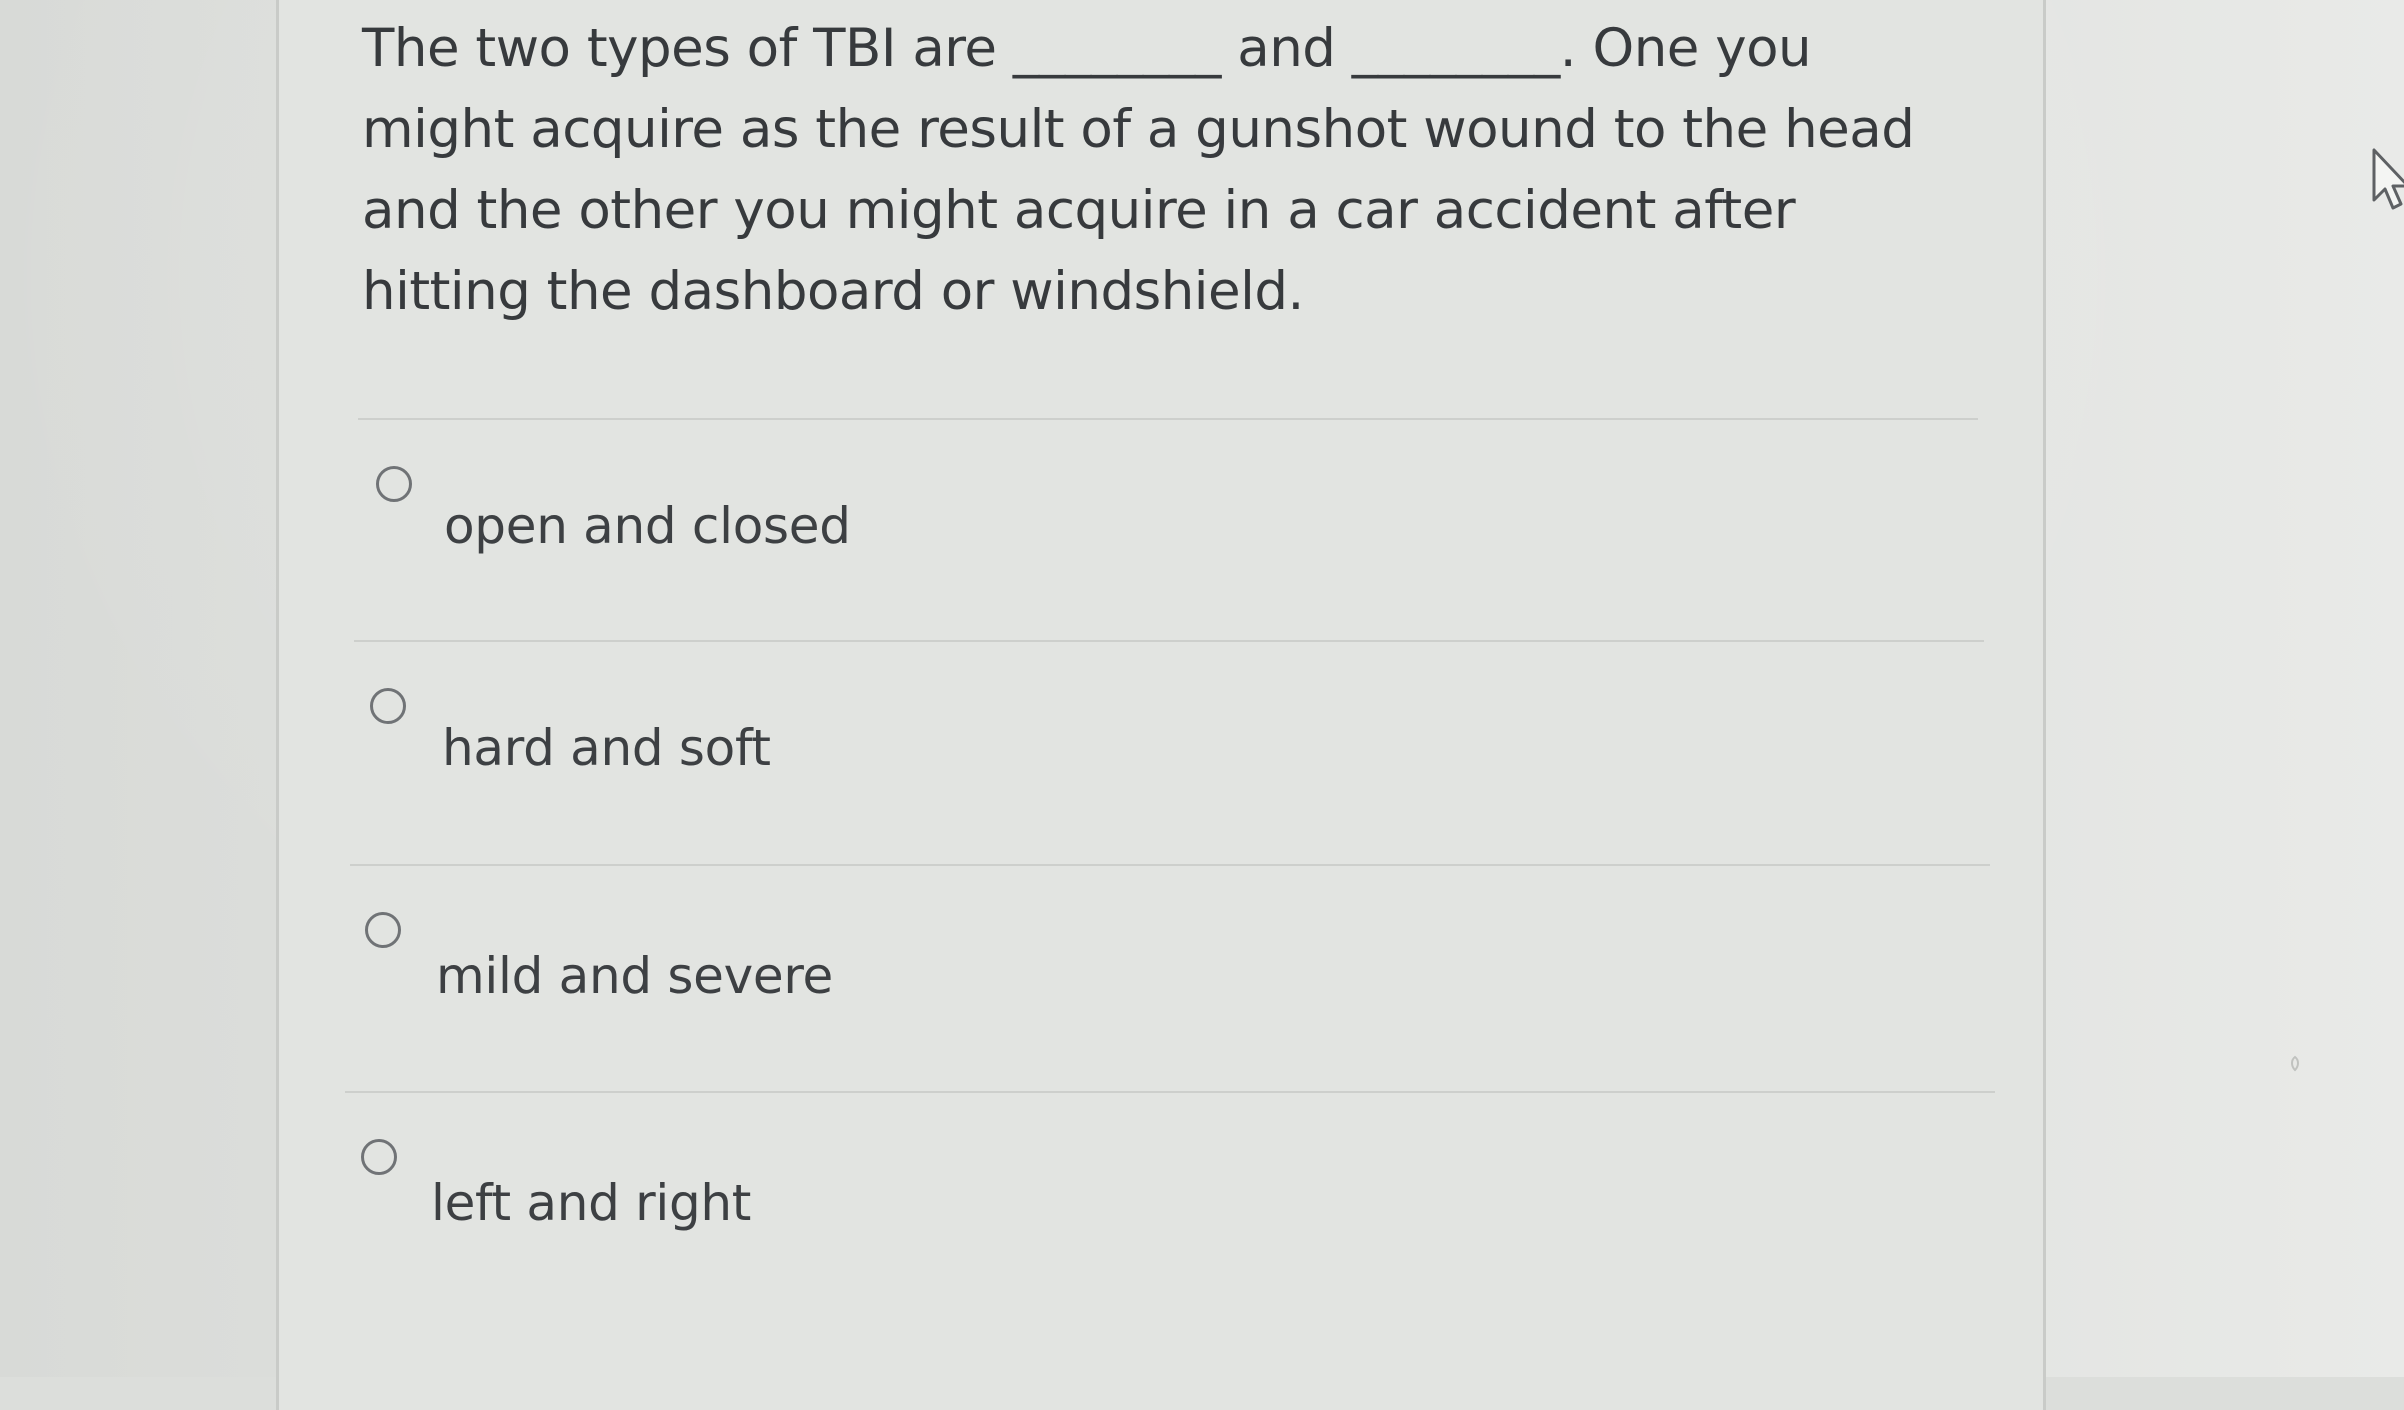 This screenshot has width=2404, height=1410. I want to click on answer-option-open-and-closed: open and closed, so click(1158, 530).